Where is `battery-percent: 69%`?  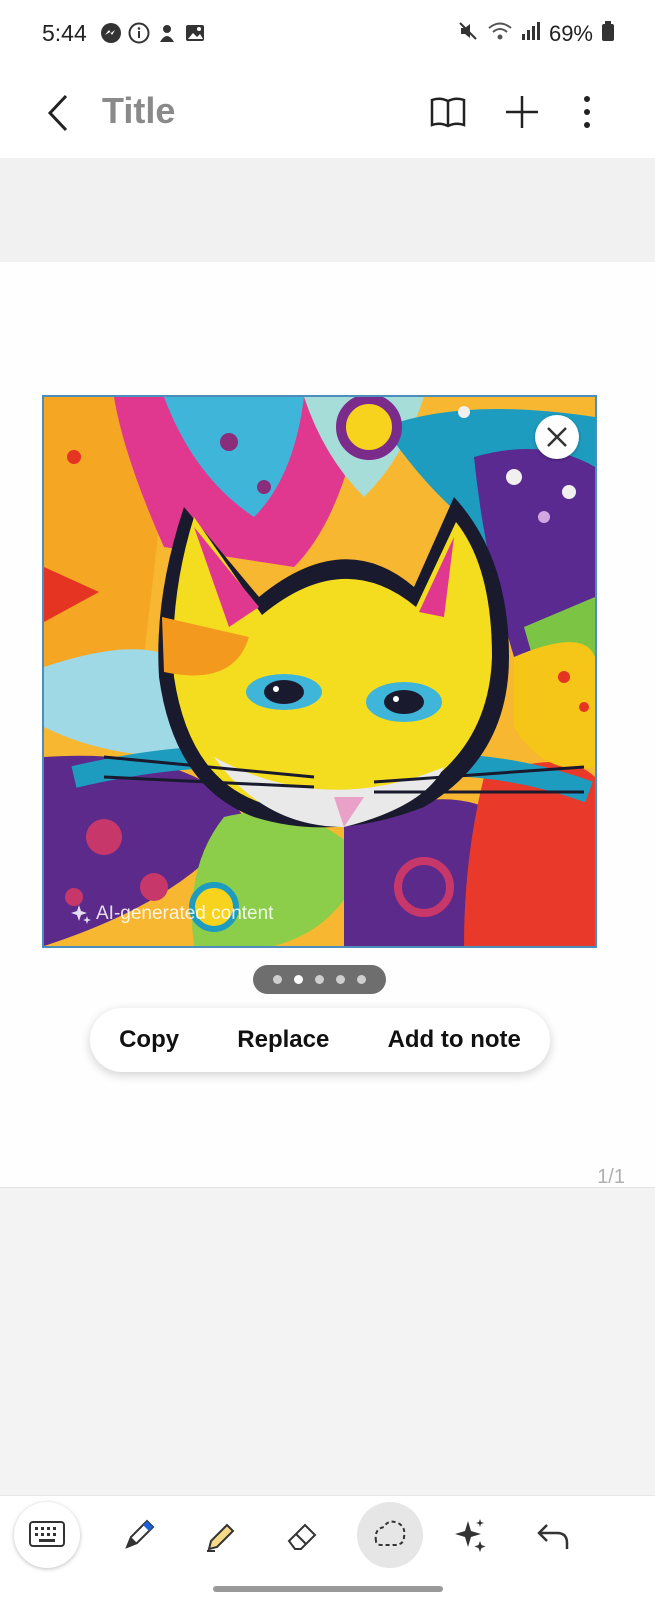 battery-percent: 69% is located at coordinates (570, 33).